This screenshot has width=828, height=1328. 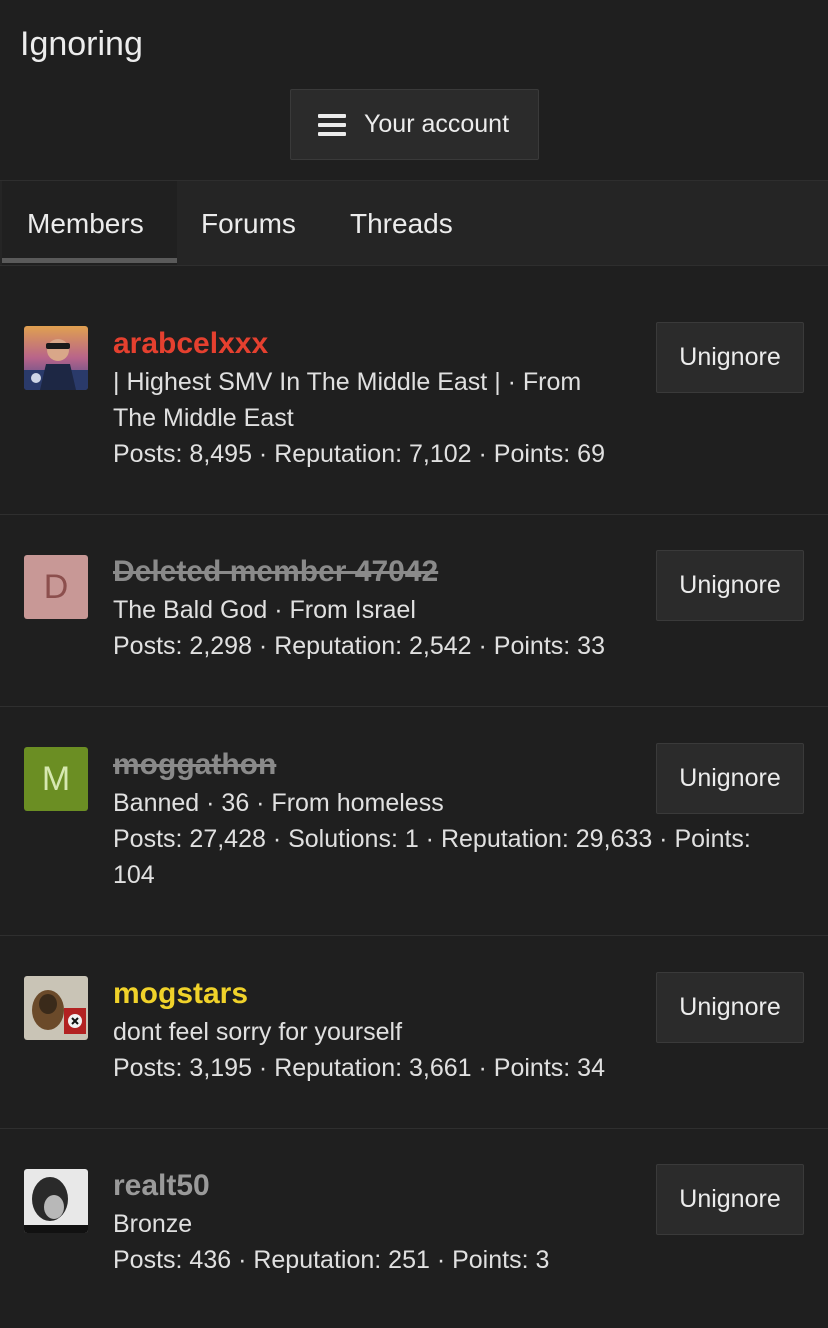 I want to click on member-location: The Middle East, so click(x=203, y=418).